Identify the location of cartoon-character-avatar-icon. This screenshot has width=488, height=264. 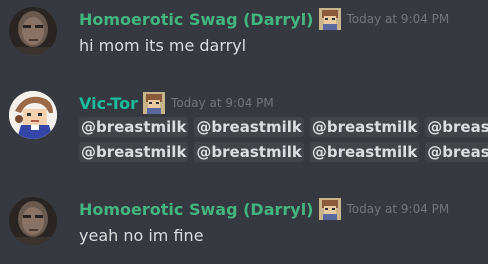
(33, 115).